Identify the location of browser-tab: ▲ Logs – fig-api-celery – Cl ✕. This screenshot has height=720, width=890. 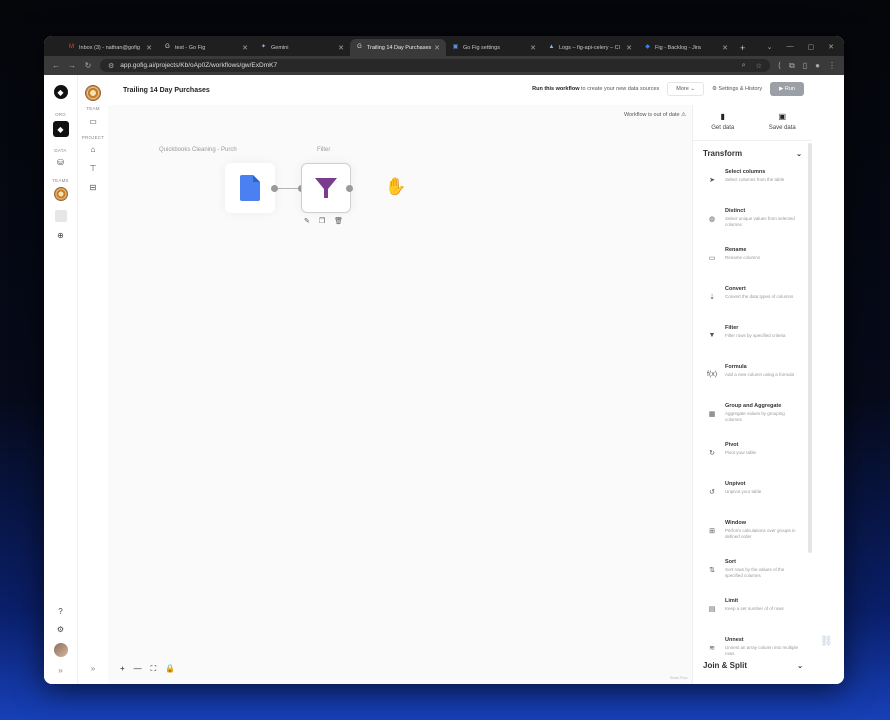
(590, 47).